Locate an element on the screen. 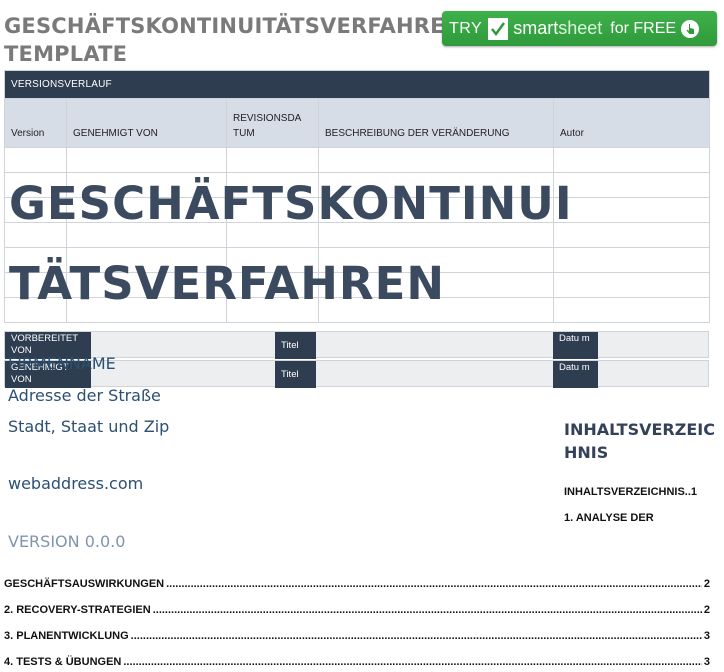 The height and width of the screenshot is (672, 724). toc-entry: 4. TESTS & ÜBUNGEN 3 is located at coordinates (357, 662).